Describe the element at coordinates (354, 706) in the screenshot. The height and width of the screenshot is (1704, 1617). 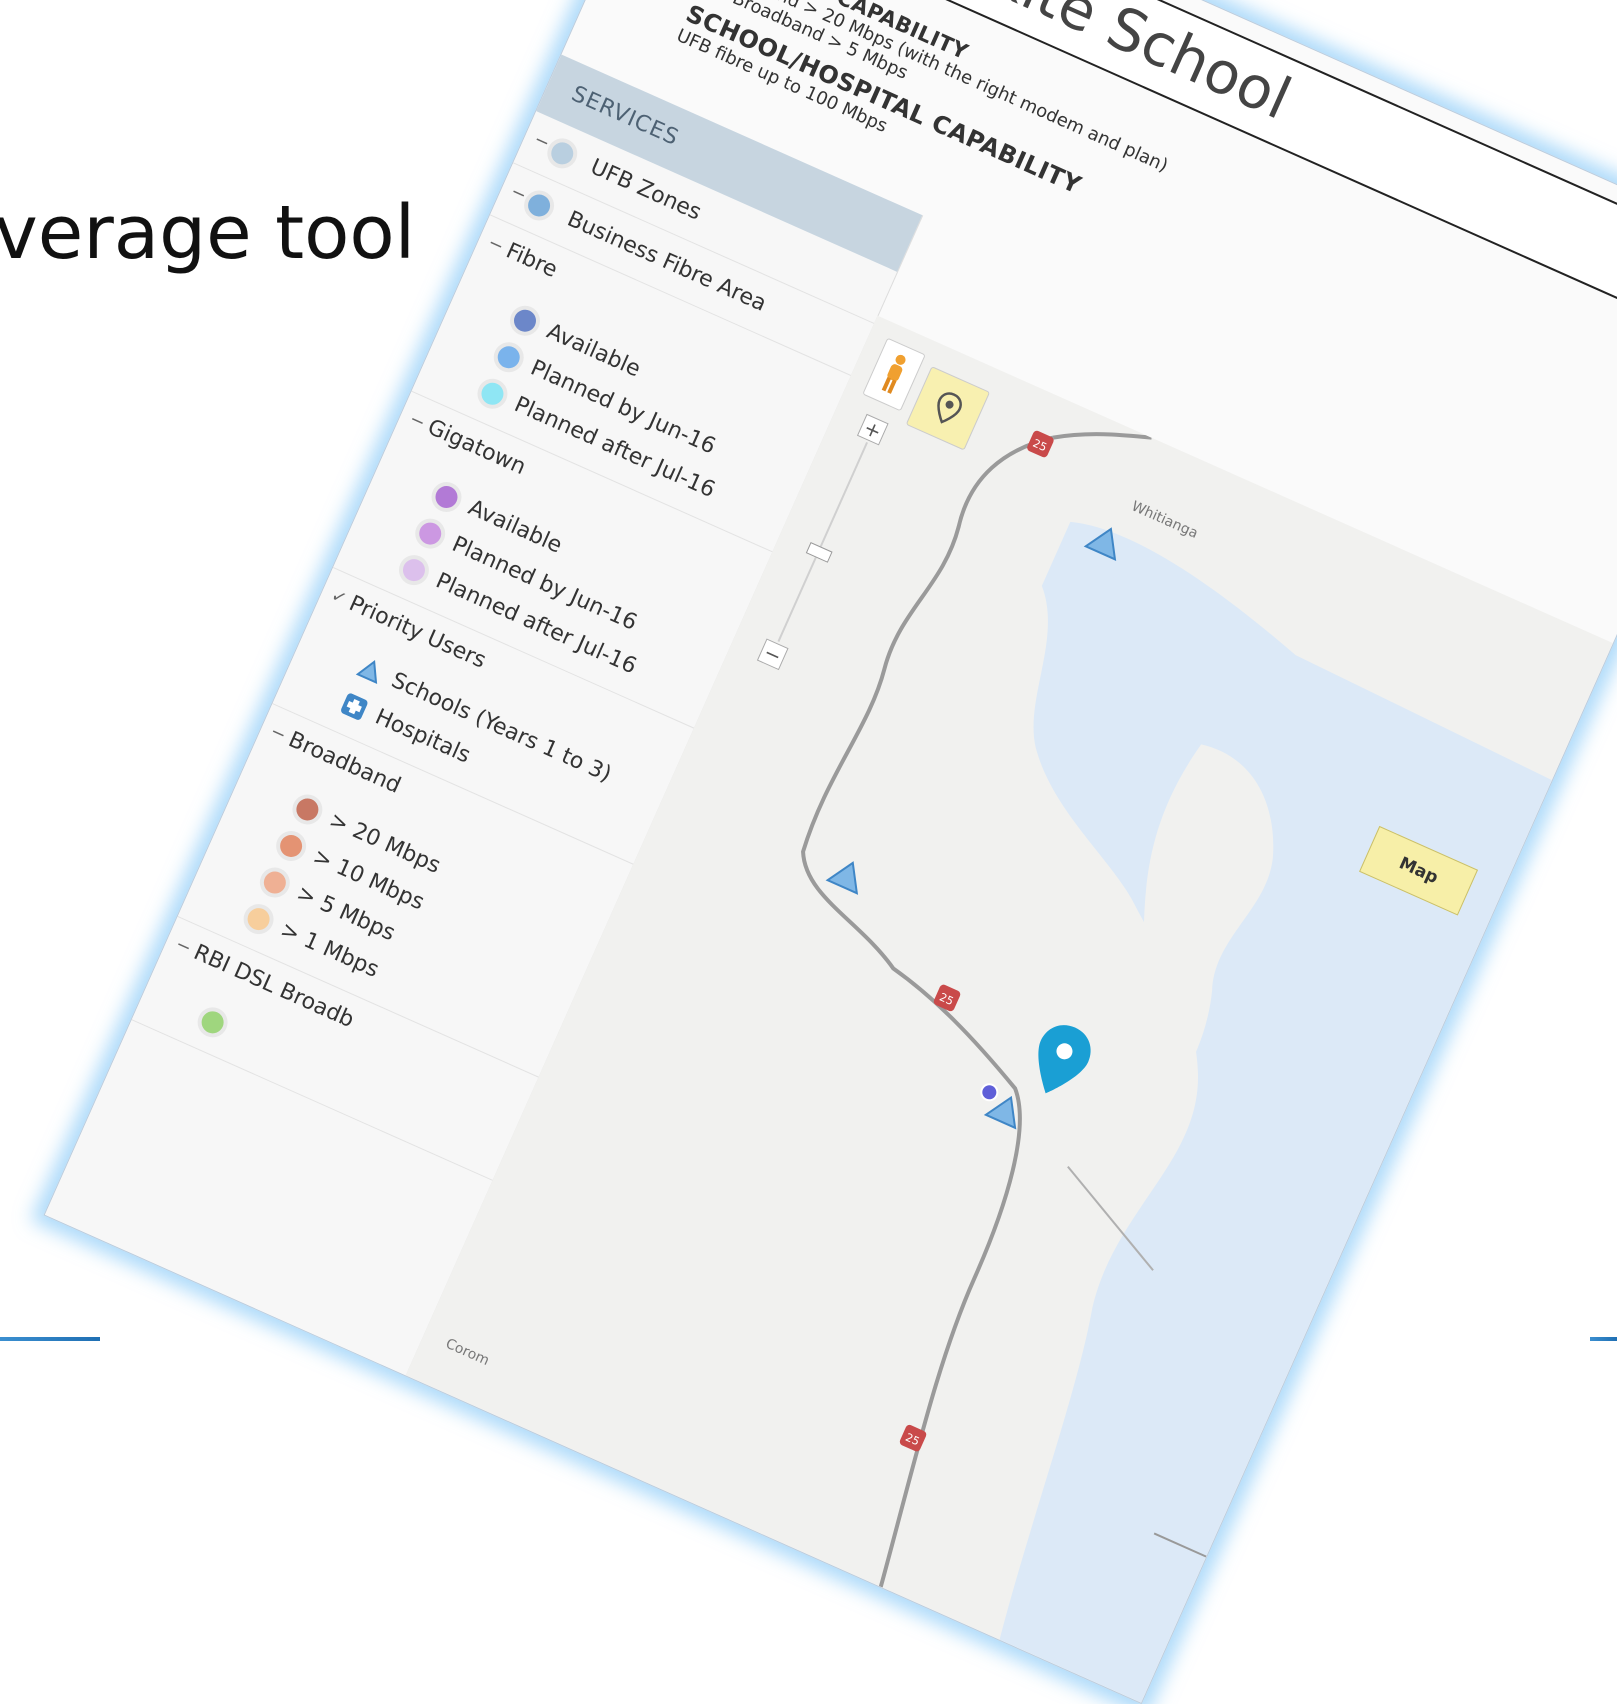
I see `cross-icon` at that location.